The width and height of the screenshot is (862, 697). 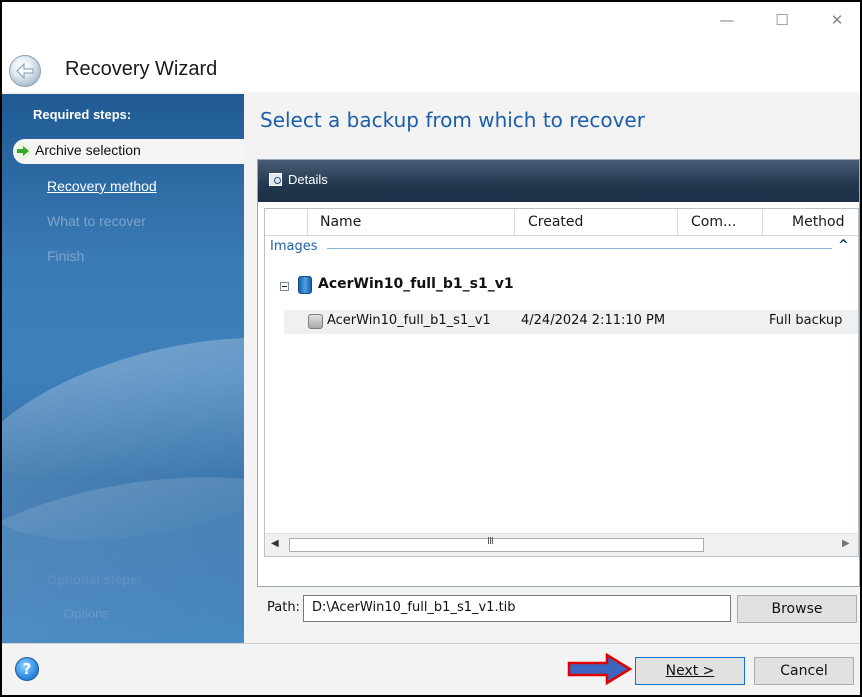 I want to click on back-arrow-icon, so click(x=25, y=71).